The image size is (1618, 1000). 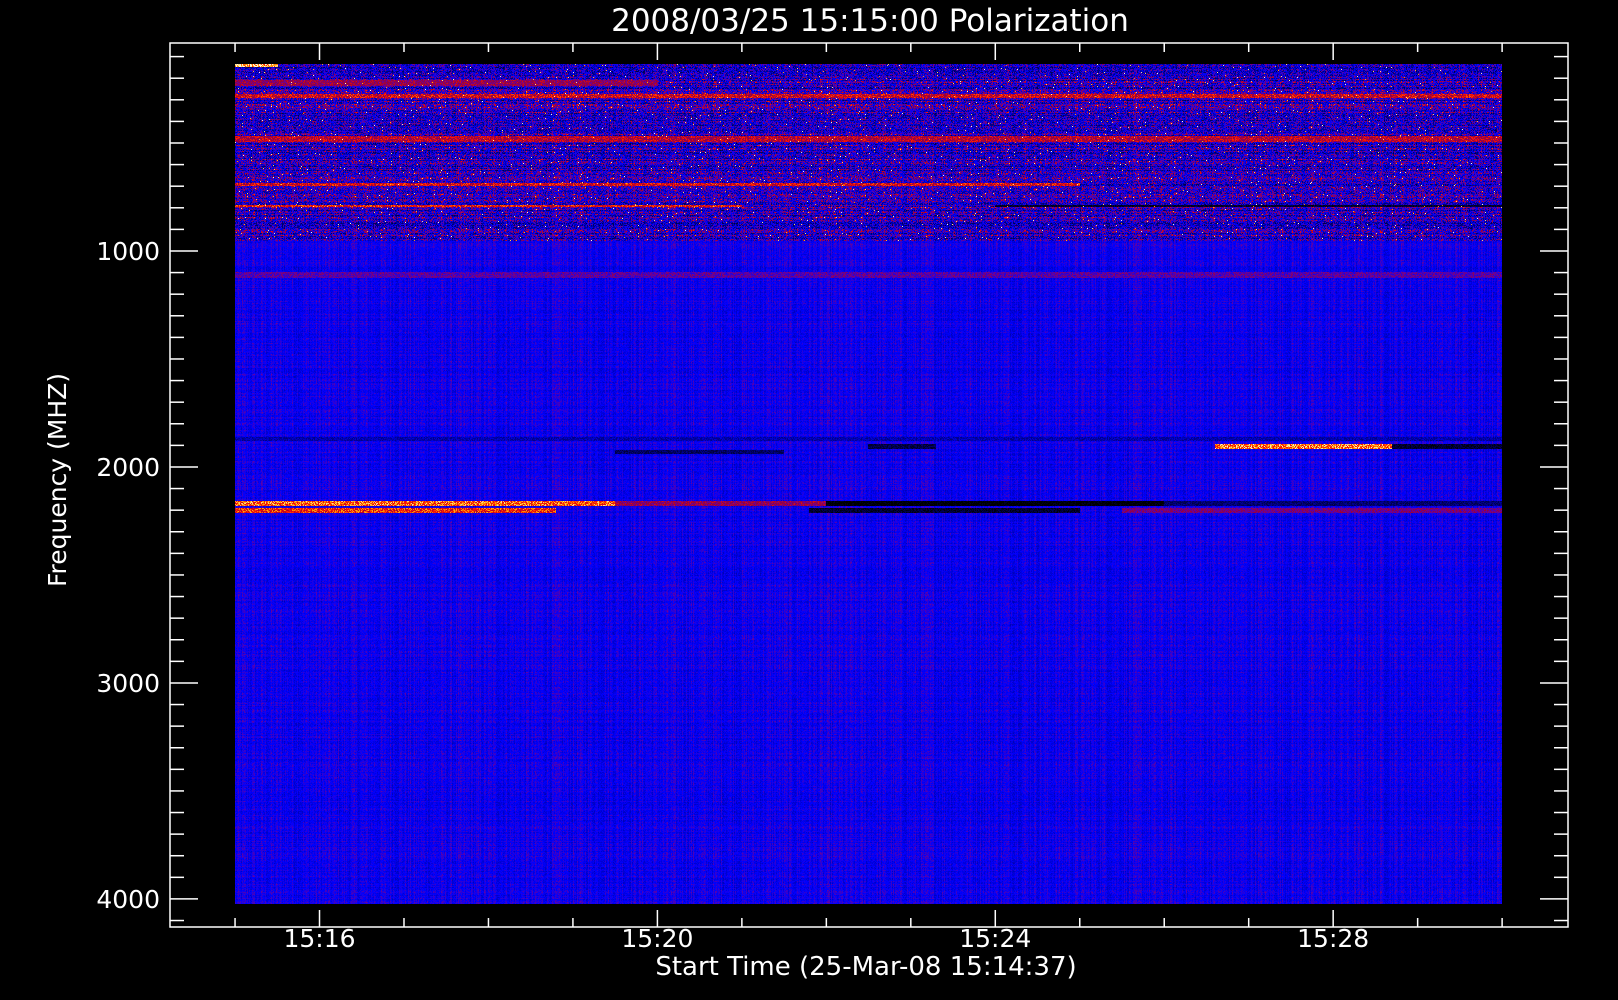 I want to click on y-tick-label: 4000, so click(x=128, y=899).